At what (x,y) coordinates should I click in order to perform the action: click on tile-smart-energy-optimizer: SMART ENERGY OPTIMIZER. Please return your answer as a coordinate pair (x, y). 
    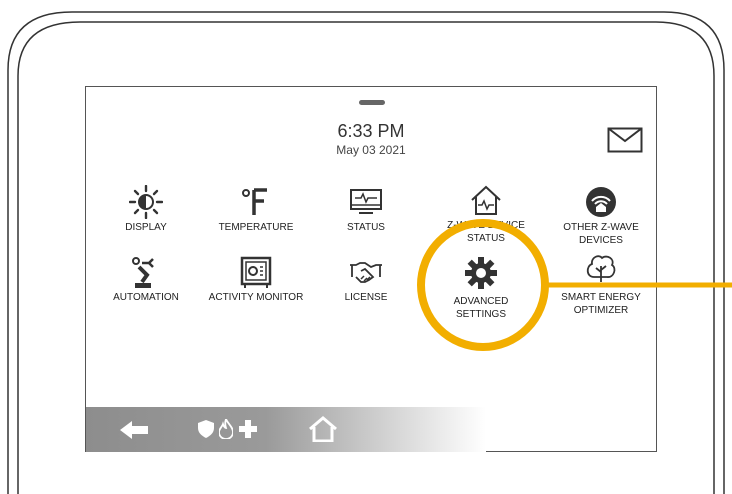
    Looking at the image, I should click on (601, 284).